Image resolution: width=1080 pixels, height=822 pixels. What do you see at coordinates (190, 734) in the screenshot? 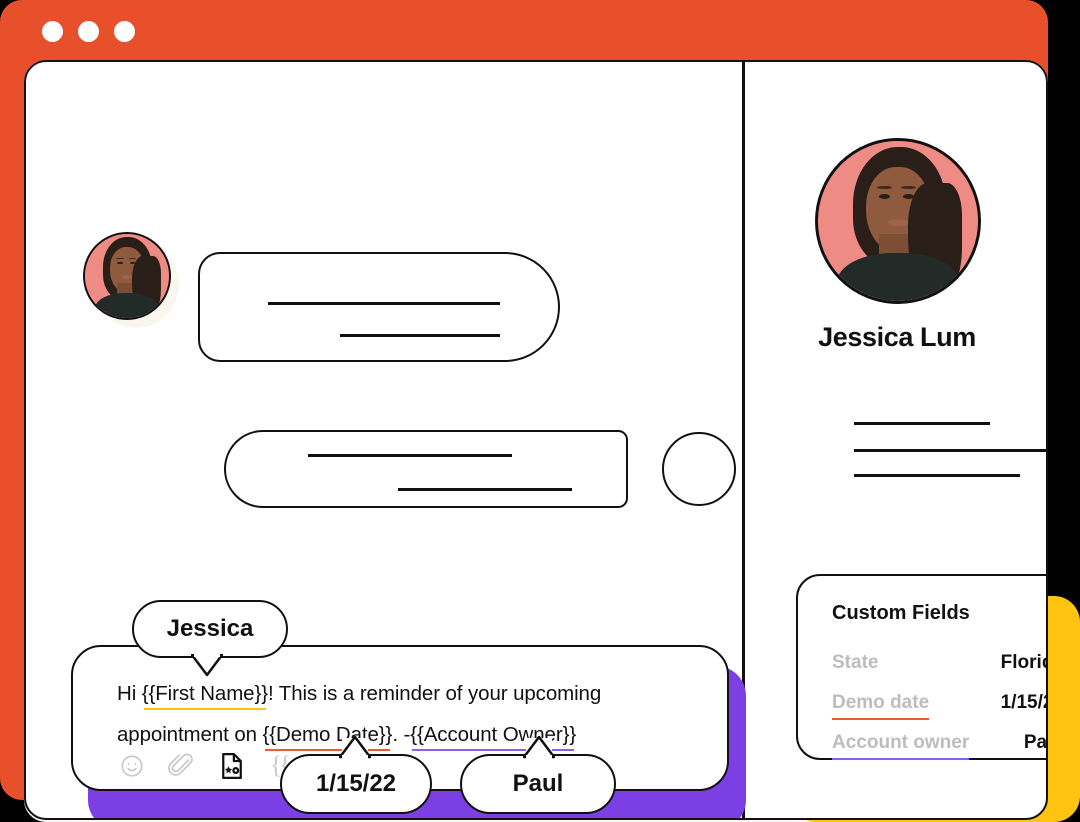
I see `msg-seg-3: appointment on` at bounding box center [190, 734].